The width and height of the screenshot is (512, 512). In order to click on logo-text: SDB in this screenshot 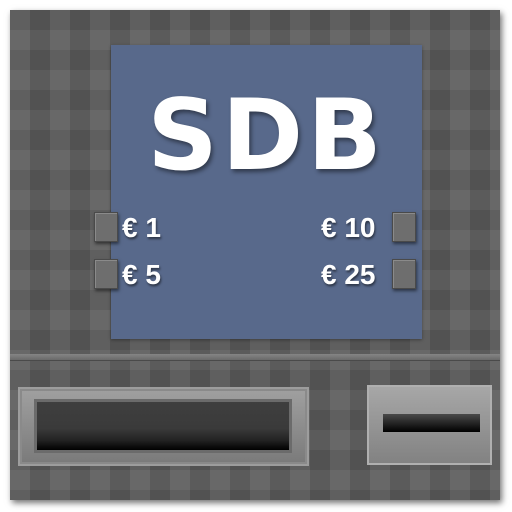, I will do `click(266, 136)`.